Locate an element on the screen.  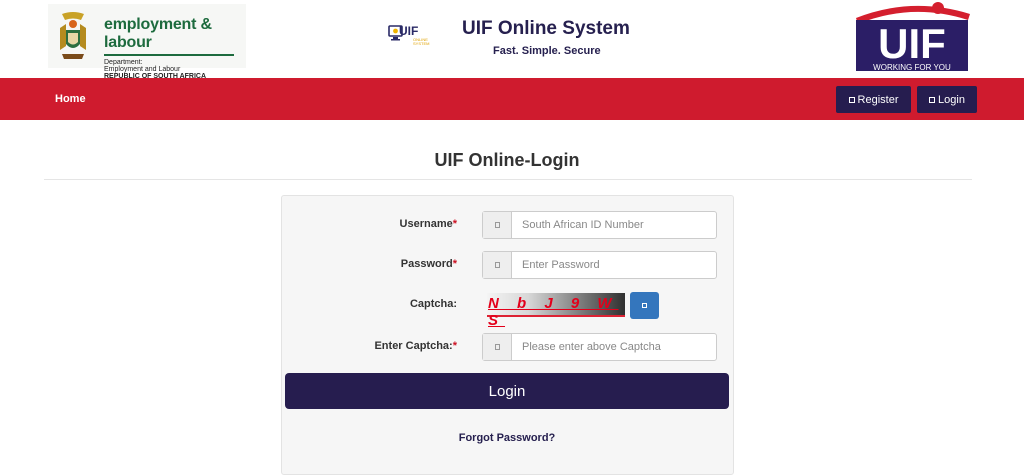
enter-captcha-field is located at coordinates (599, 347).